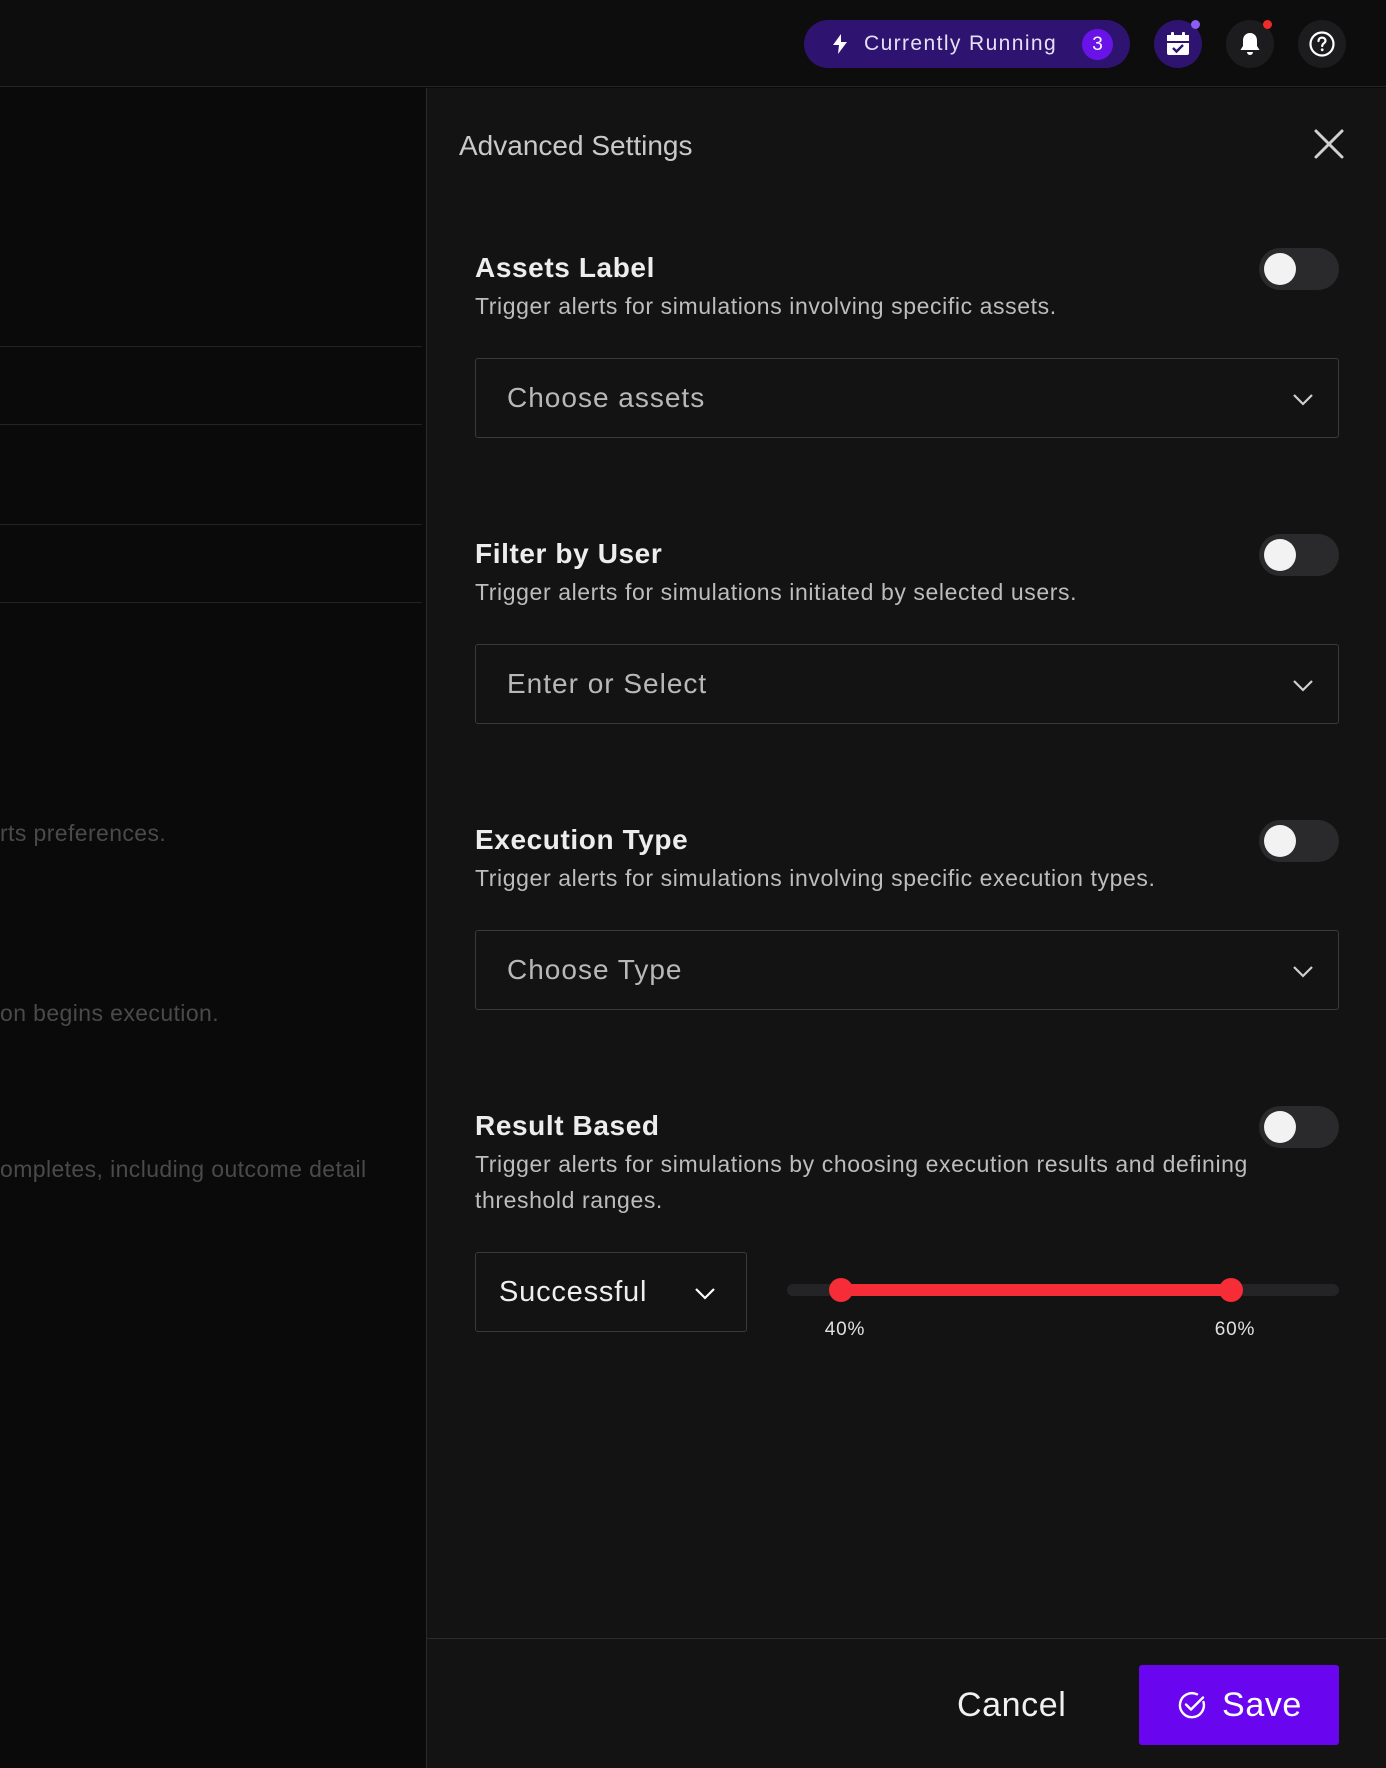  What do you see at coordinates (907, 398) in the screenshot?
I see `assets-select: Choose assets` at bounding box center [907, 398].